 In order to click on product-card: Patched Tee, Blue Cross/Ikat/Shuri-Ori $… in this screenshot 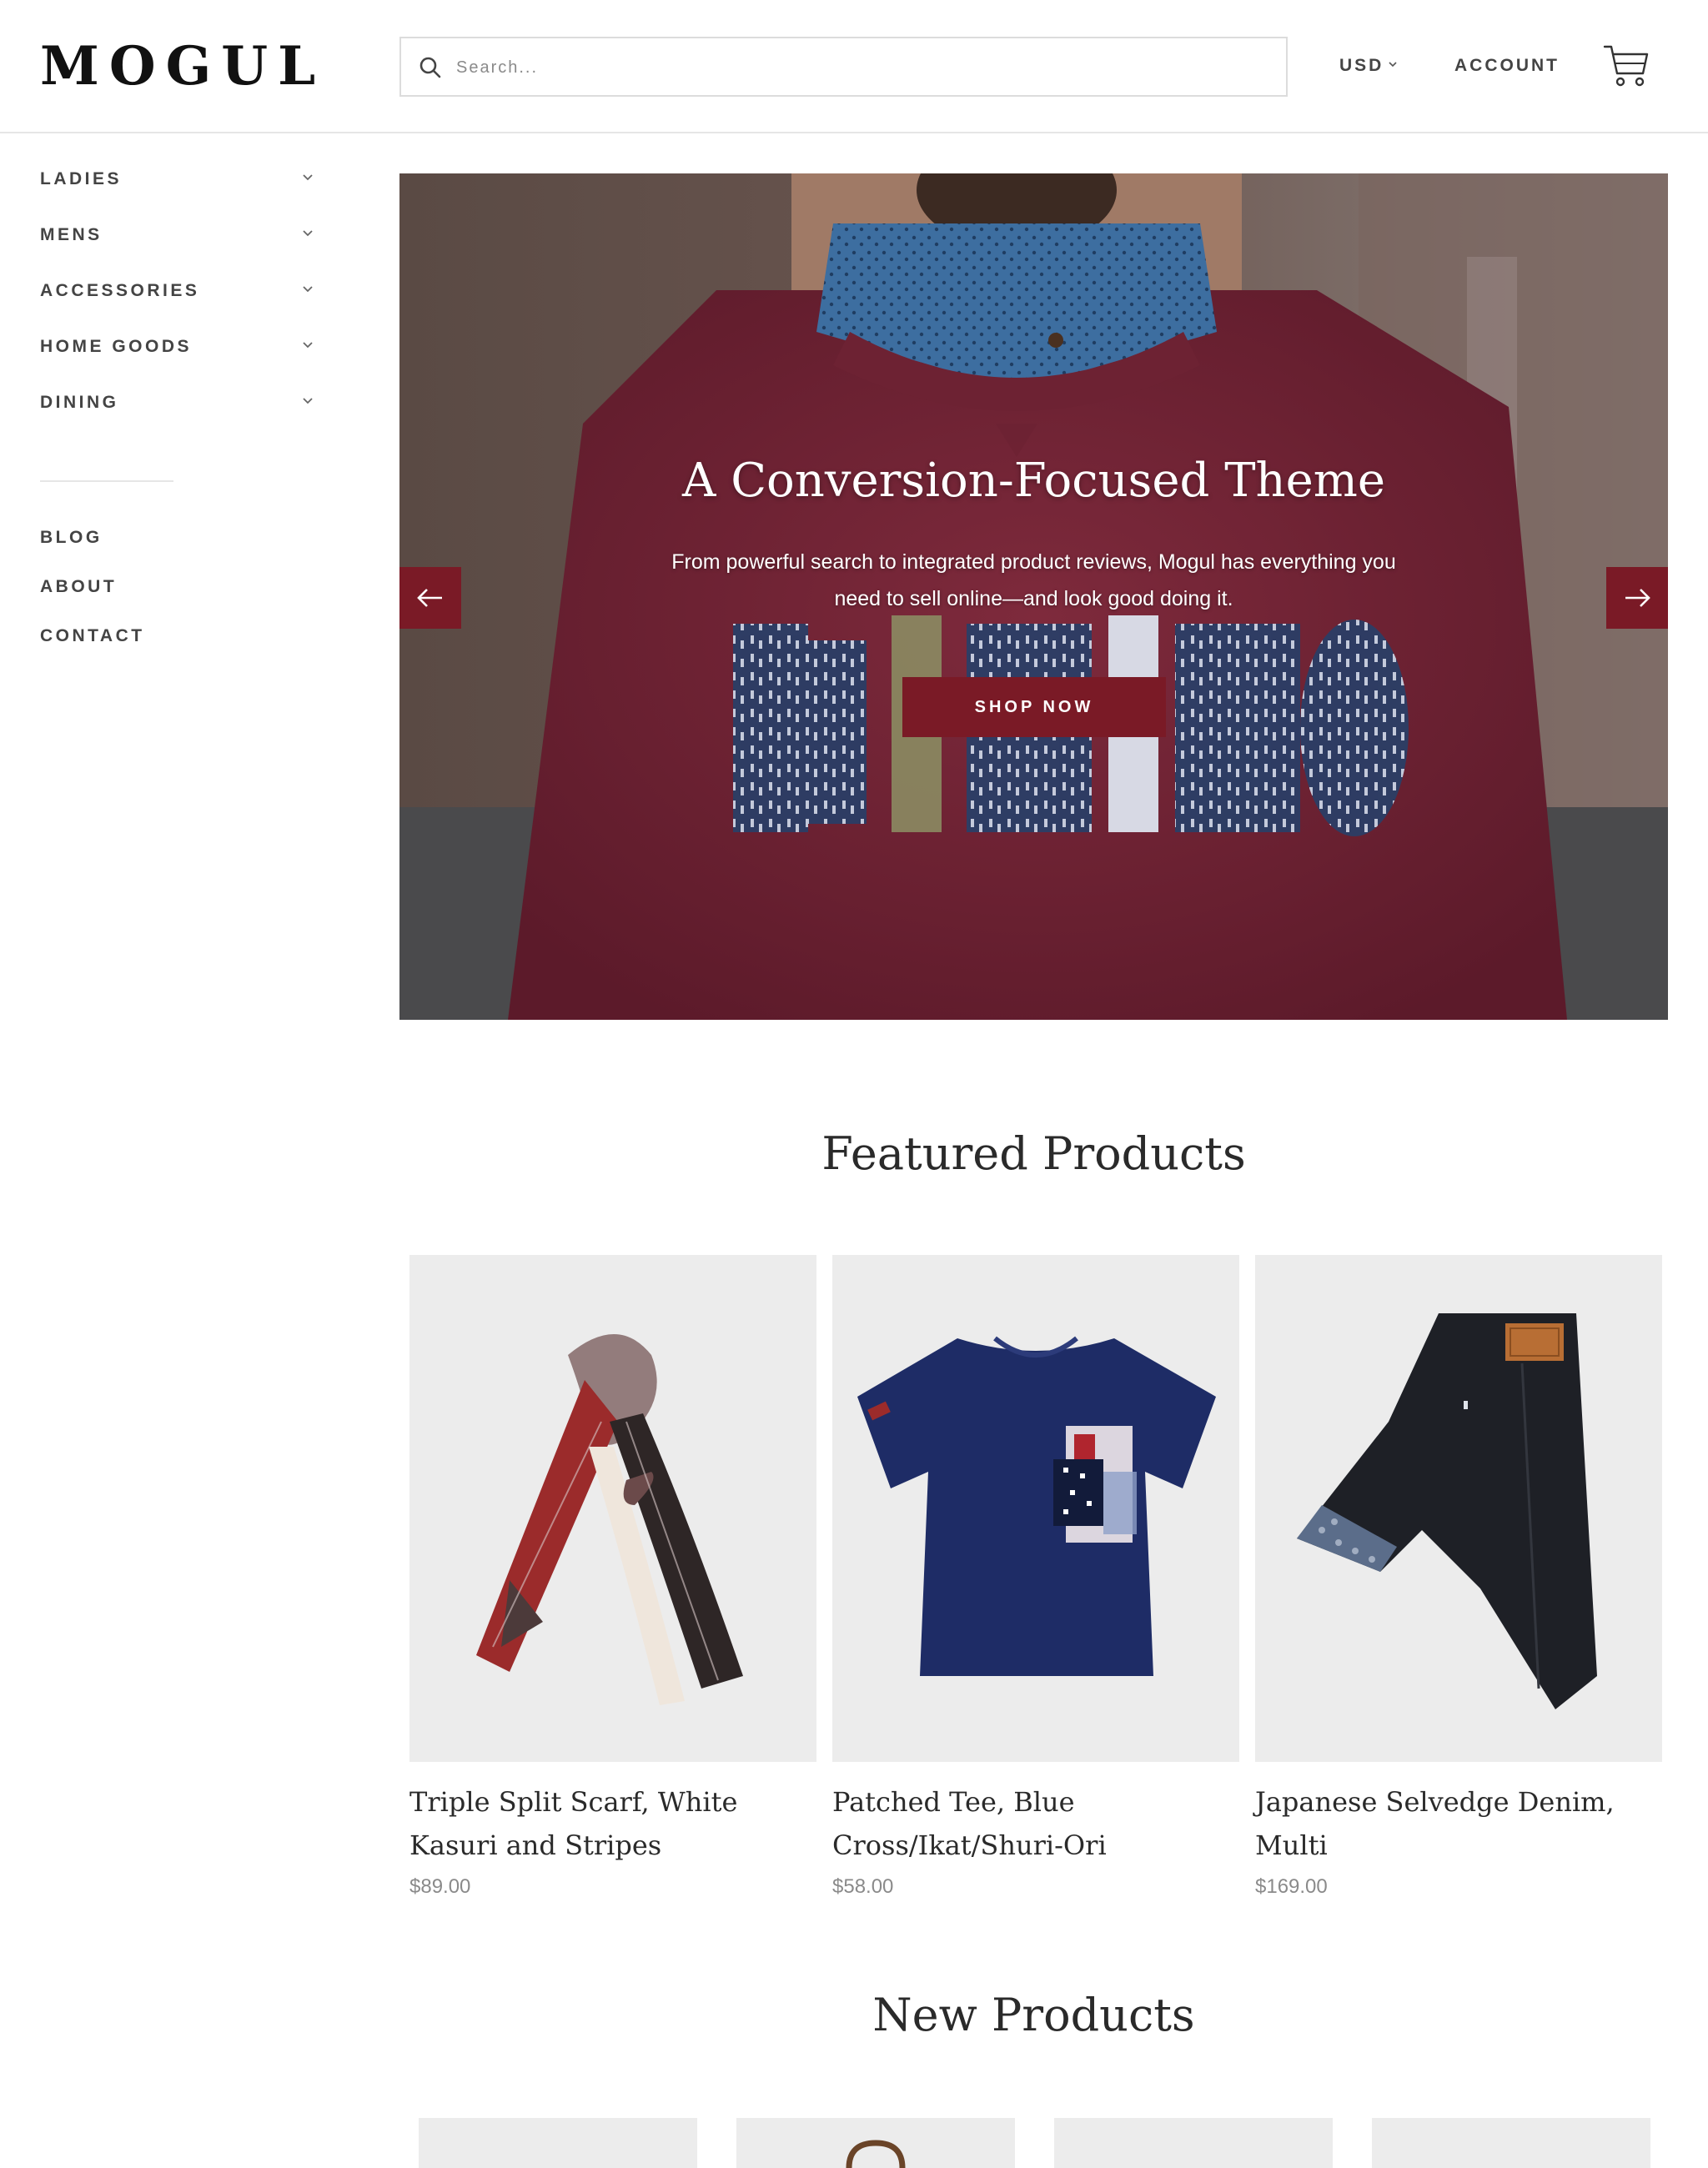, I will do `click(1035, 1577)`.